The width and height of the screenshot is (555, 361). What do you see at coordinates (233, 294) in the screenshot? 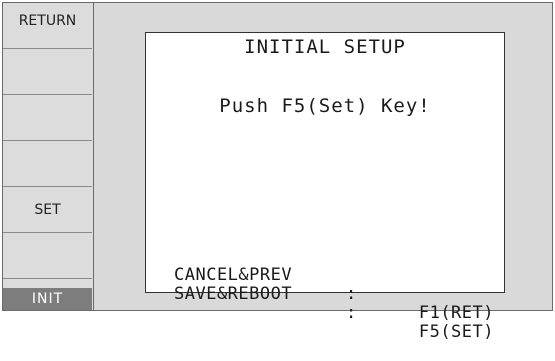
I see `option-action: SAVE&REBOOT` at bounding box center [233, 294].